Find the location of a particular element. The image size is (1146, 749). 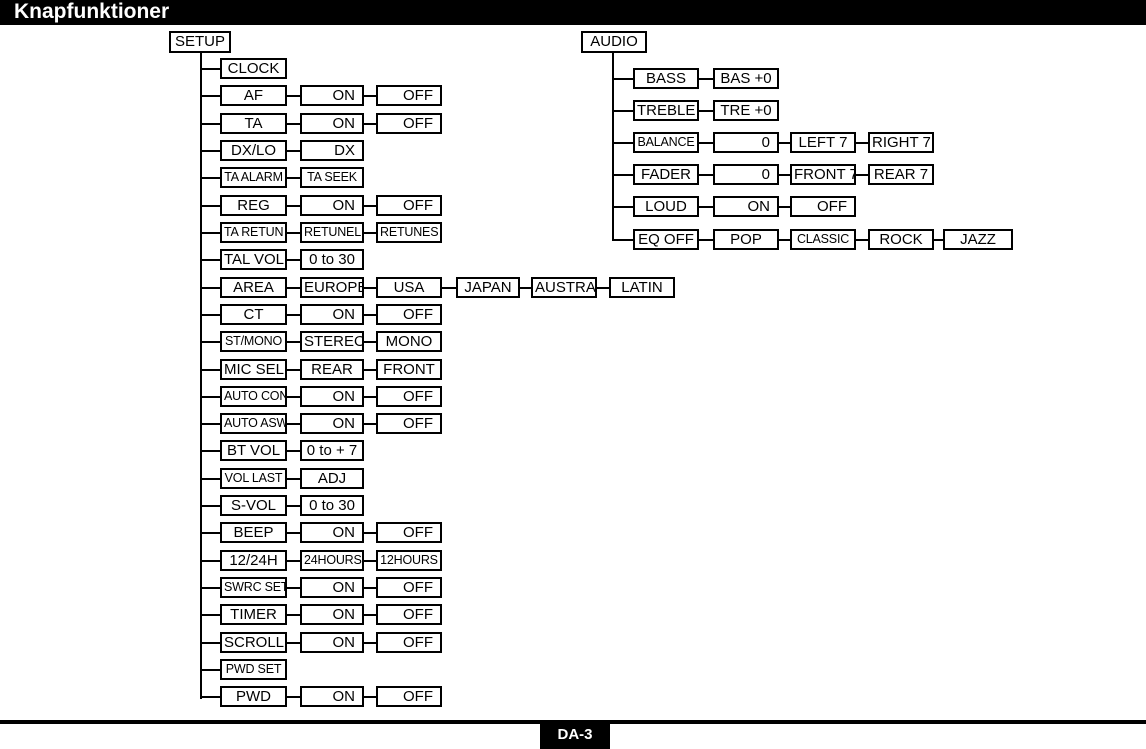

tree-node-label: AREA is located at coordinates (253, 287).